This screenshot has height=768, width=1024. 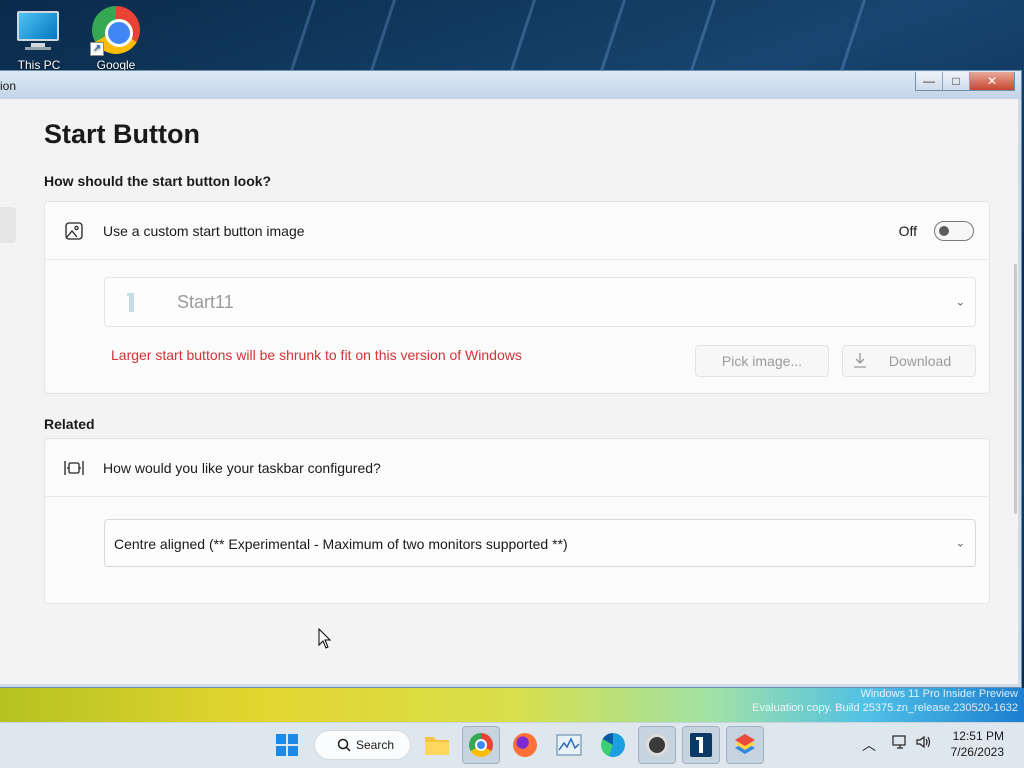 I want to click on taskbar-performance-monitor, so click(x=569, y=745).